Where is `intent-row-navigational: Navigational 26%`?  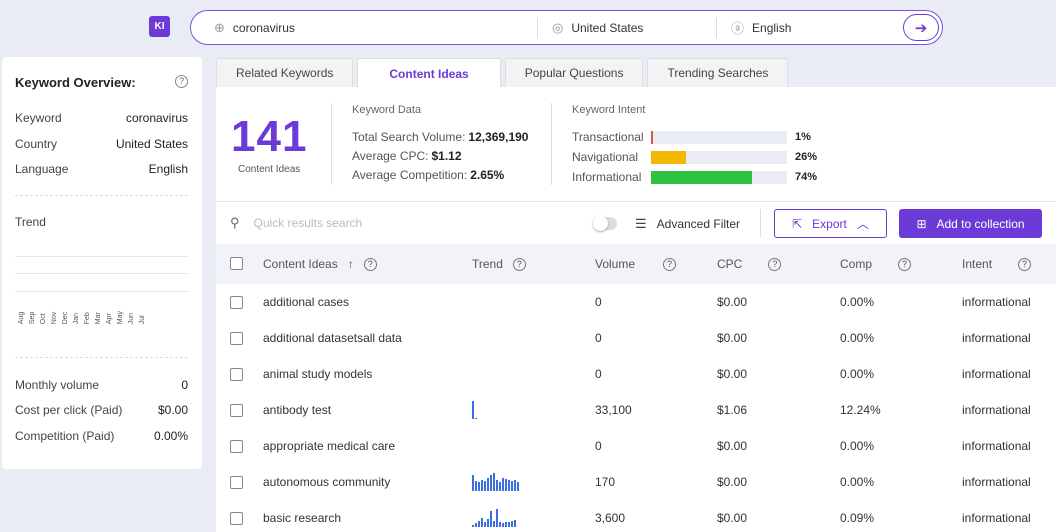
intent-row-navigational: Navigational 26% is located at coordinates (695, 157).